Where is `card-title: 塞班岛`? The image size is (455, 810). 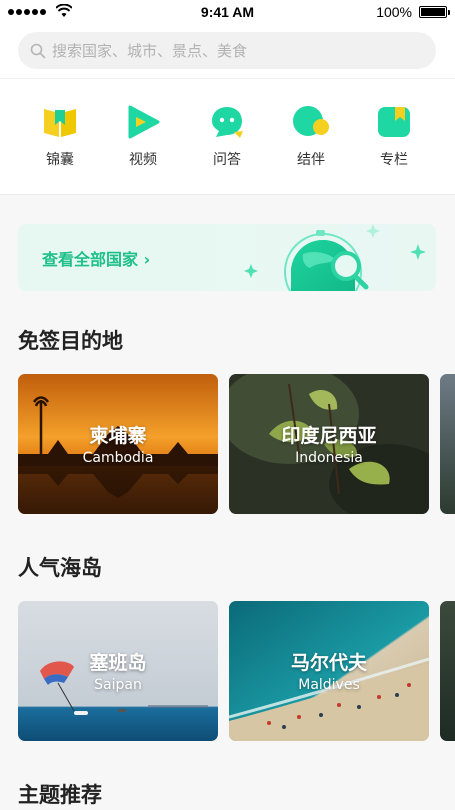
card-title: 塞班岛 is located at coordinates (118, 663).